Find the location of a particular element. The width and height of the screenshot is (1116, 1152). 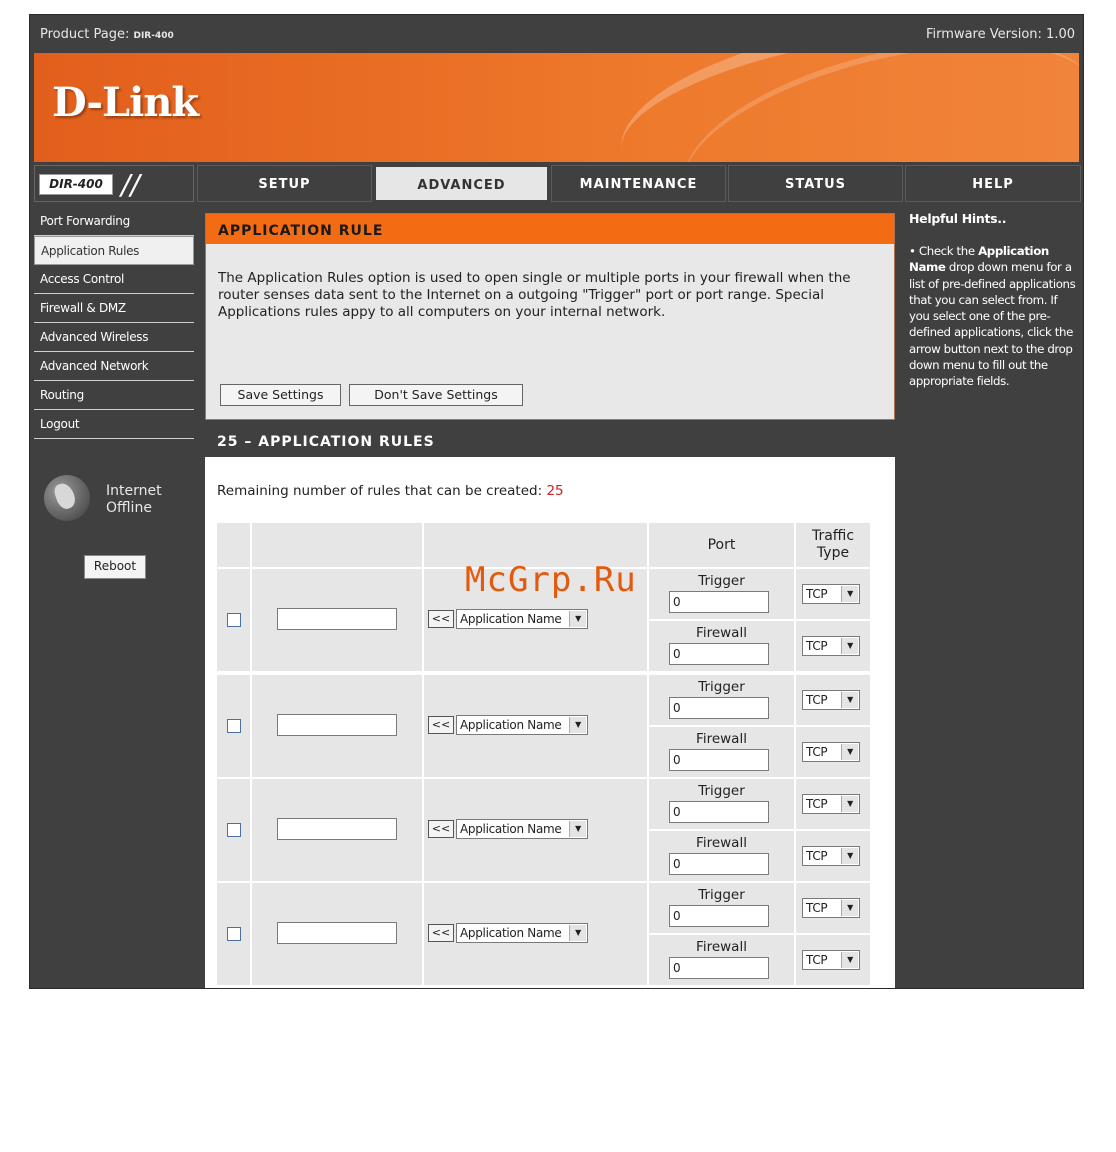

tab-maintenance: MAINTENANCE is located at coordinates (638, 183).